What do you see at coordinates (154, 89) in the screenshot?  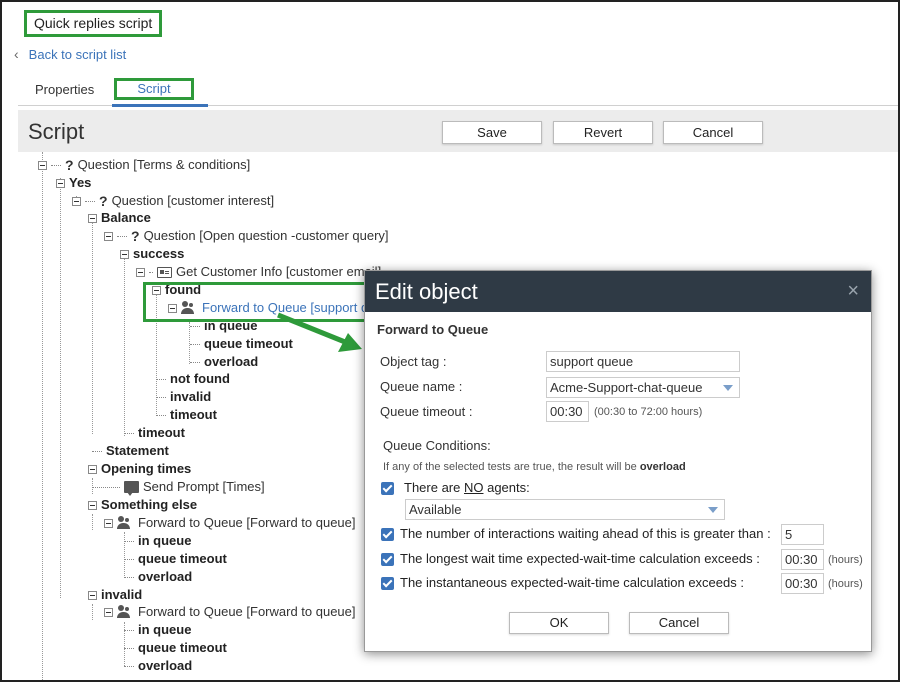 I see `tab-script: Script` at bounding box center [154, 89].